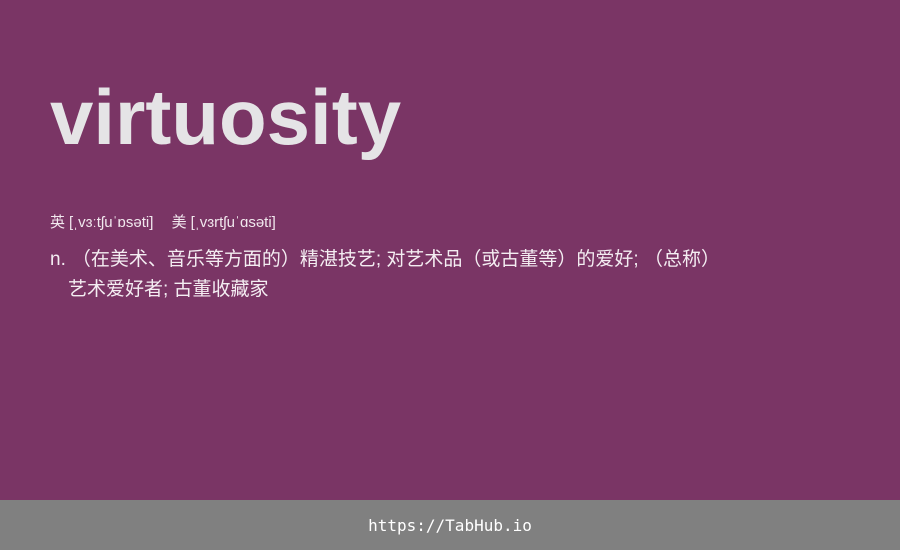  I want to click on definition-line-2: 艺术爱好者; 古董收藏家, so click(168, 289).